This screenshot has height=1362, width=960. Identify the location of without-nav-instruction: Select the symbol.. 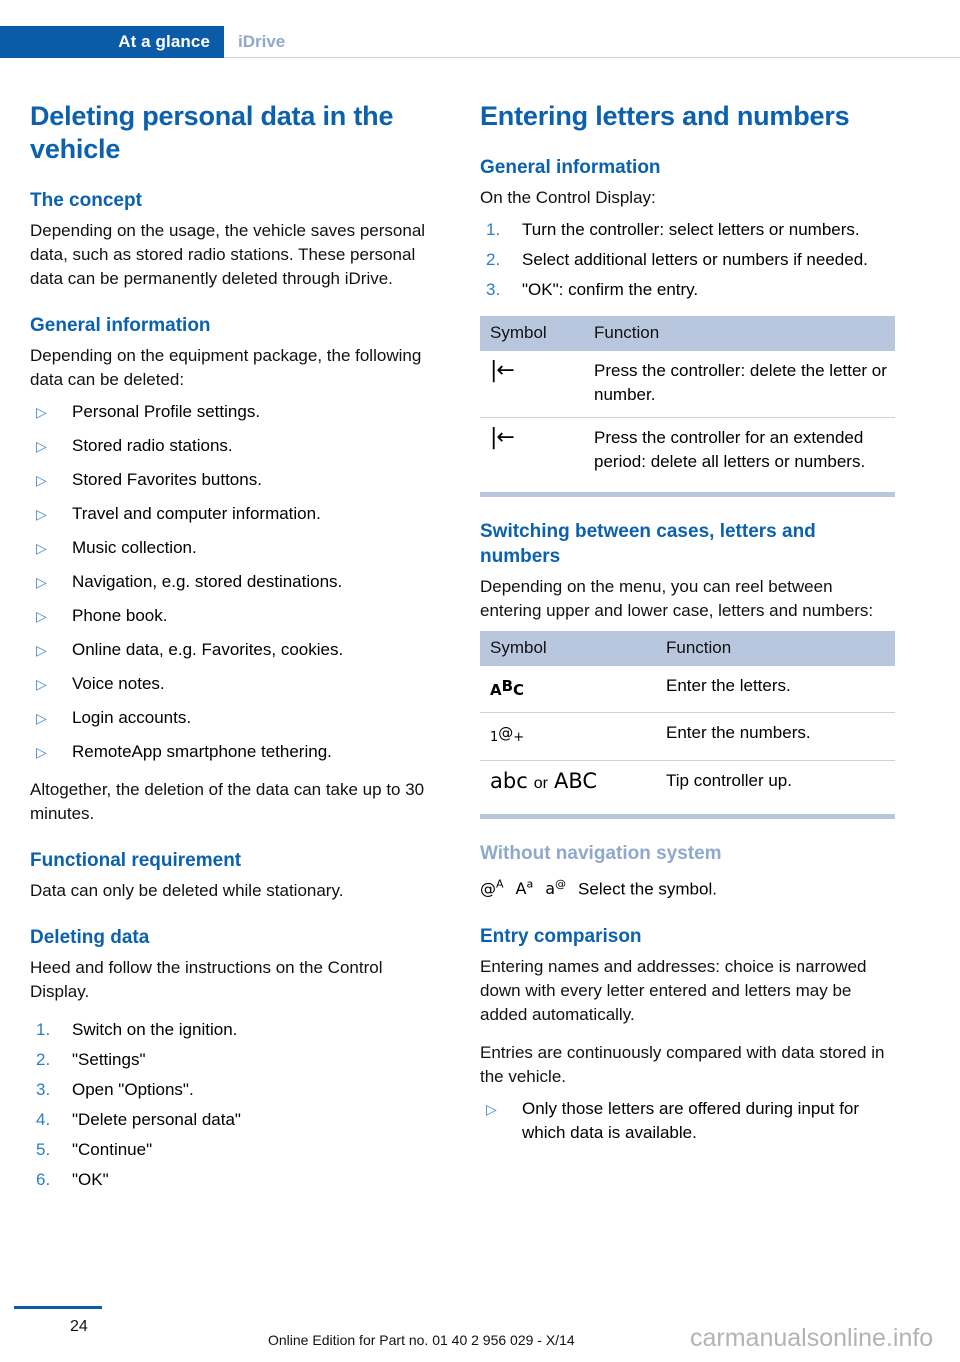
(647, 889).